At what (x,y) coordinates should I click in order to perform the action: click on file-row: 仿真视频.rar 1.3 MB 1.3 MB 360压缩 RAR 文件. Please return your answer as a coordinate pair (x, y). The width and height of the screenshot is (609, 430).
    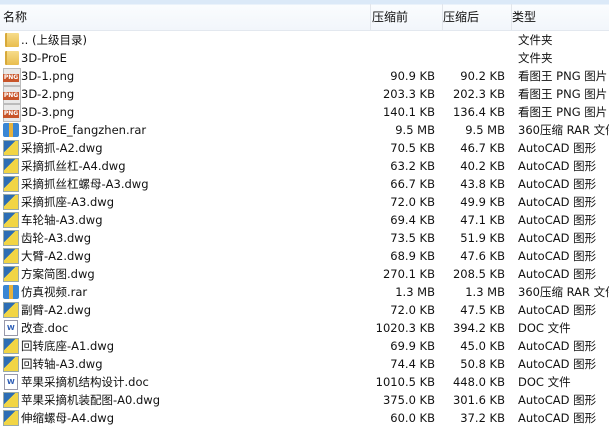
    Looking at the image, I should click on (304, 292).